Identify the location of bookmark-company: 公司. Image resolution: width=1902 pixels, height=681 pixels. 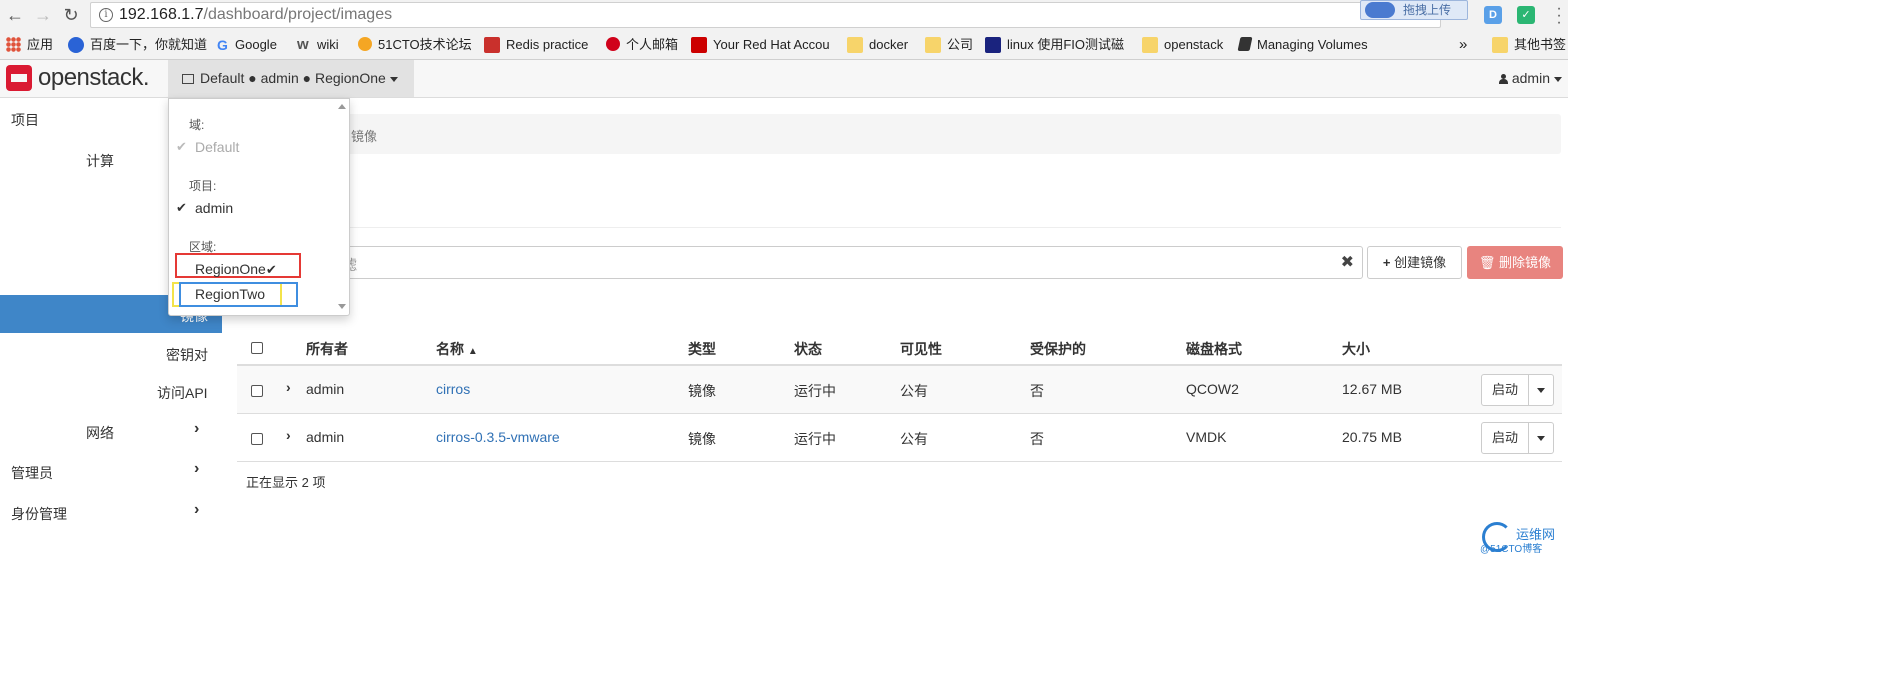
(949, 46).